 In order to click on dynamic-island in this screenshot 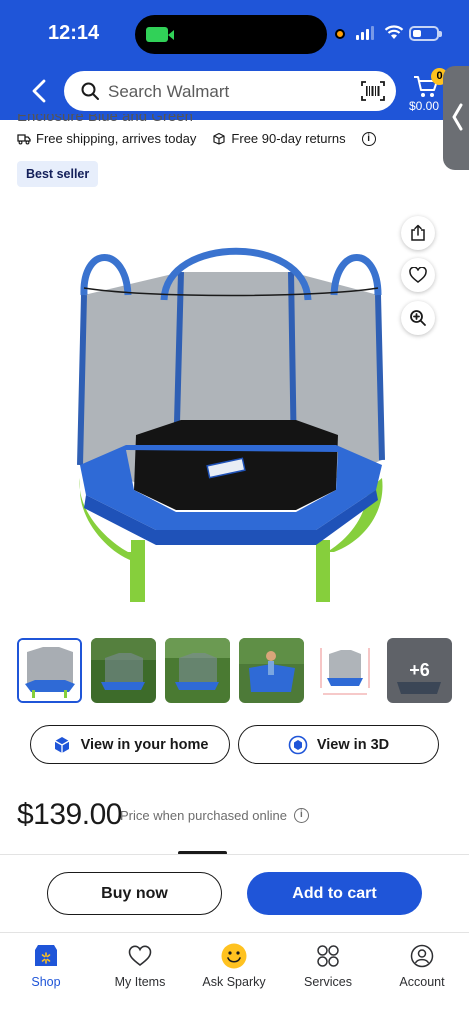, I will do `click(231, 34)`.